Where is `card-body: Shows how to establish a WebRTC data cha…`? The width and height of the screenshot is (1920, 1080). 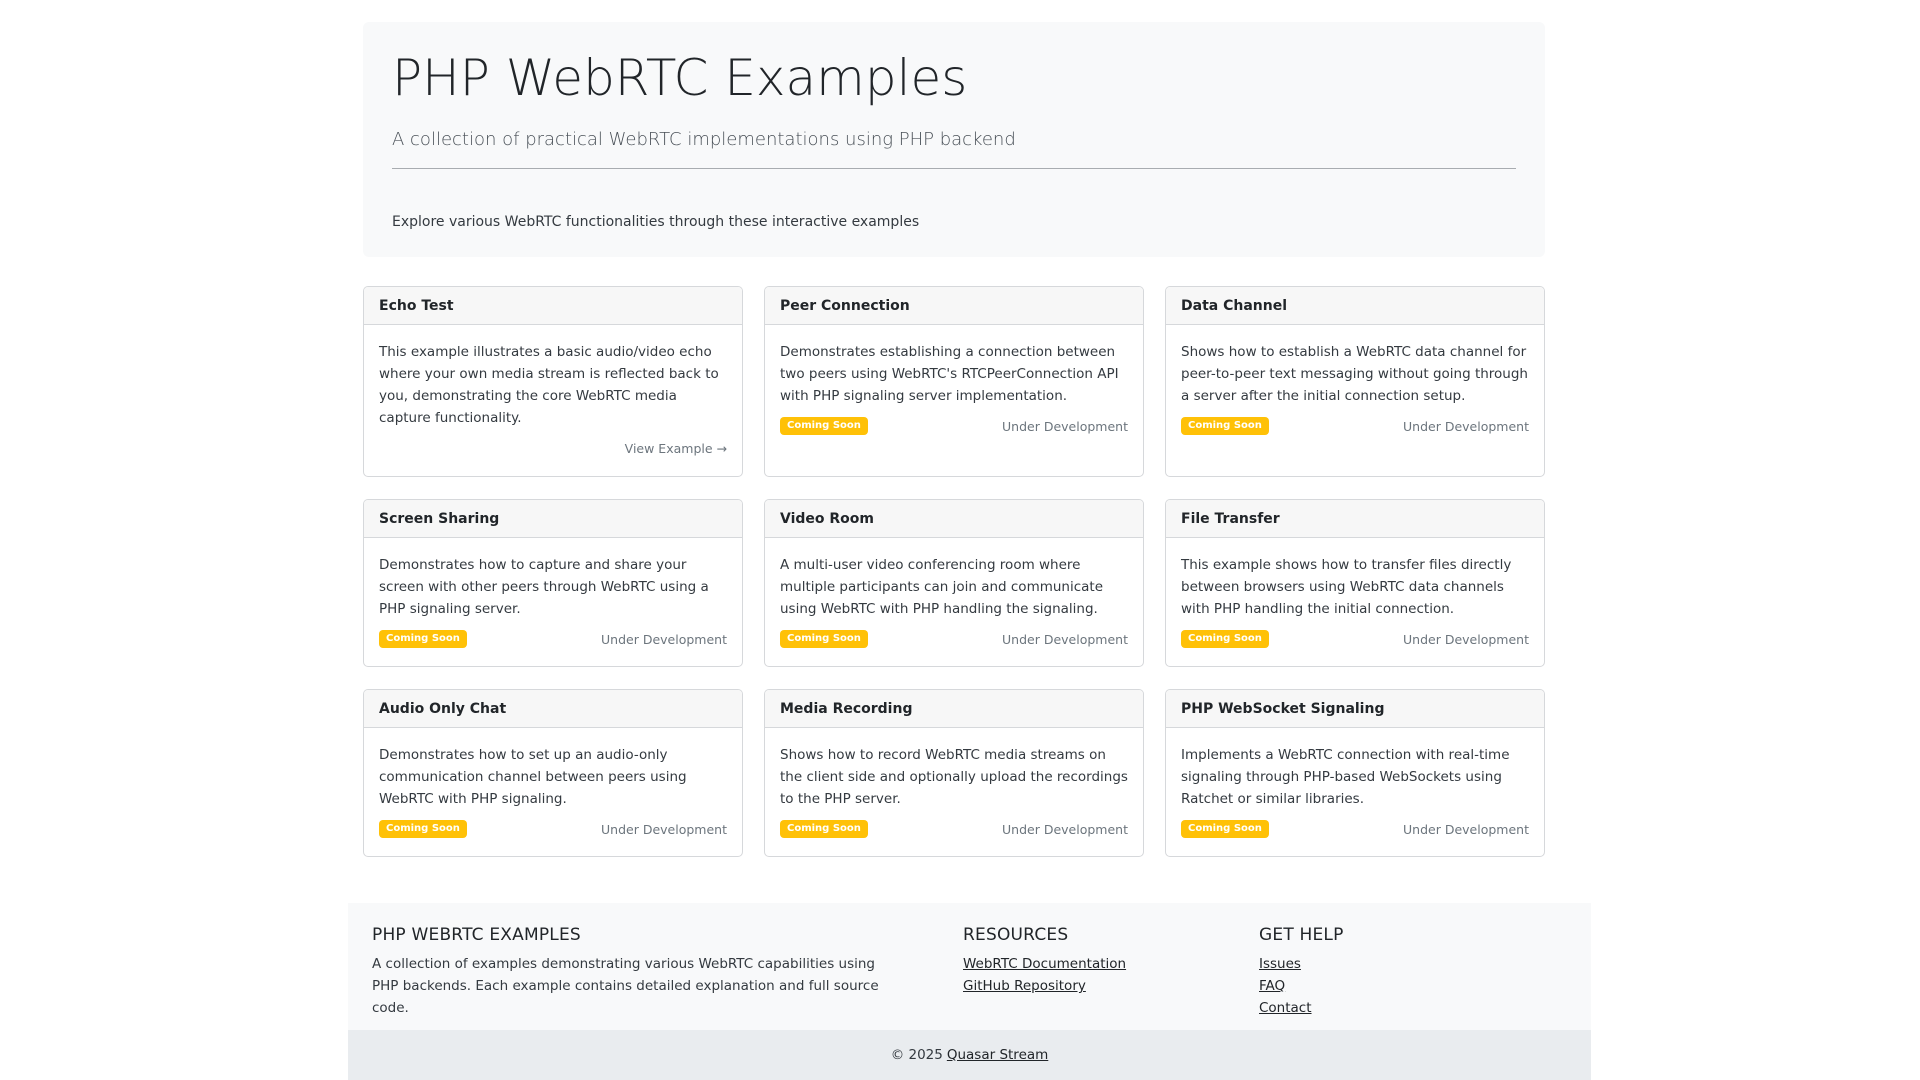 card-body: Shows how to establish a WebRTC data cha… is located at coordinates (1355, 400).